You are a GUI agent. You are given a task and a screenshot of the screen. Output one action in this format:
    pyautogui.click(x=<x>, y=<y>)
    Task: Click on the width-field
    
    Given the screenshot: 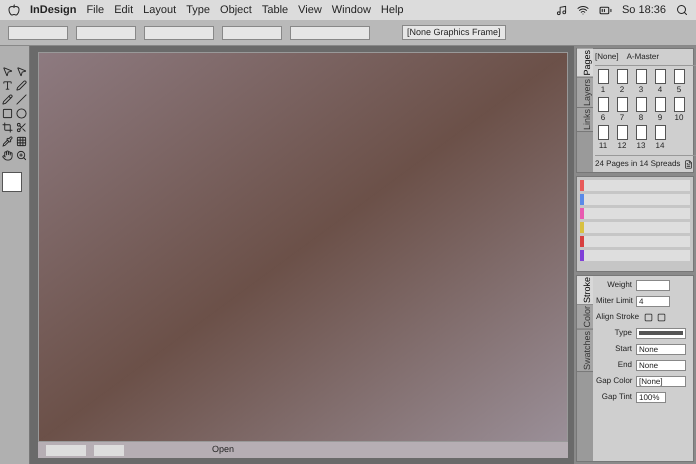 What is the action you would take?
    pyautogui.click(x=179, y=33)
    